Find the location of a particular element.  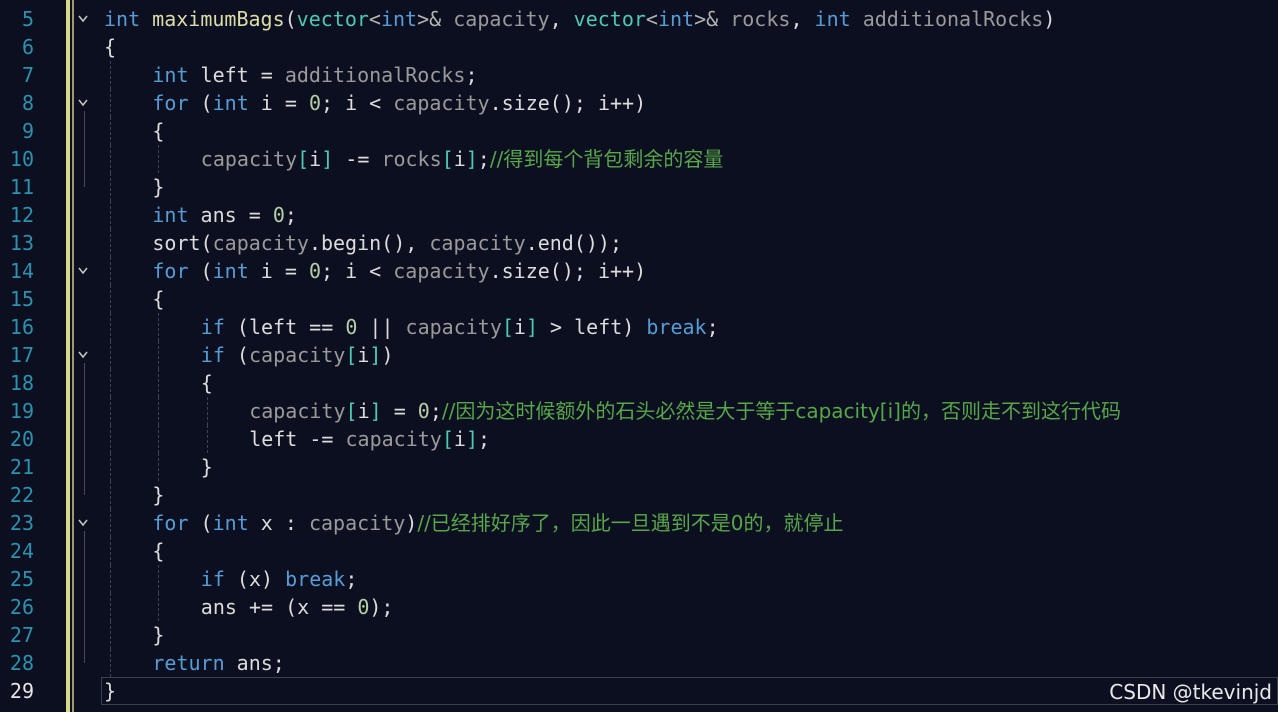

code-line: 12 int ans = 0; is located at coordinates (639, 215).